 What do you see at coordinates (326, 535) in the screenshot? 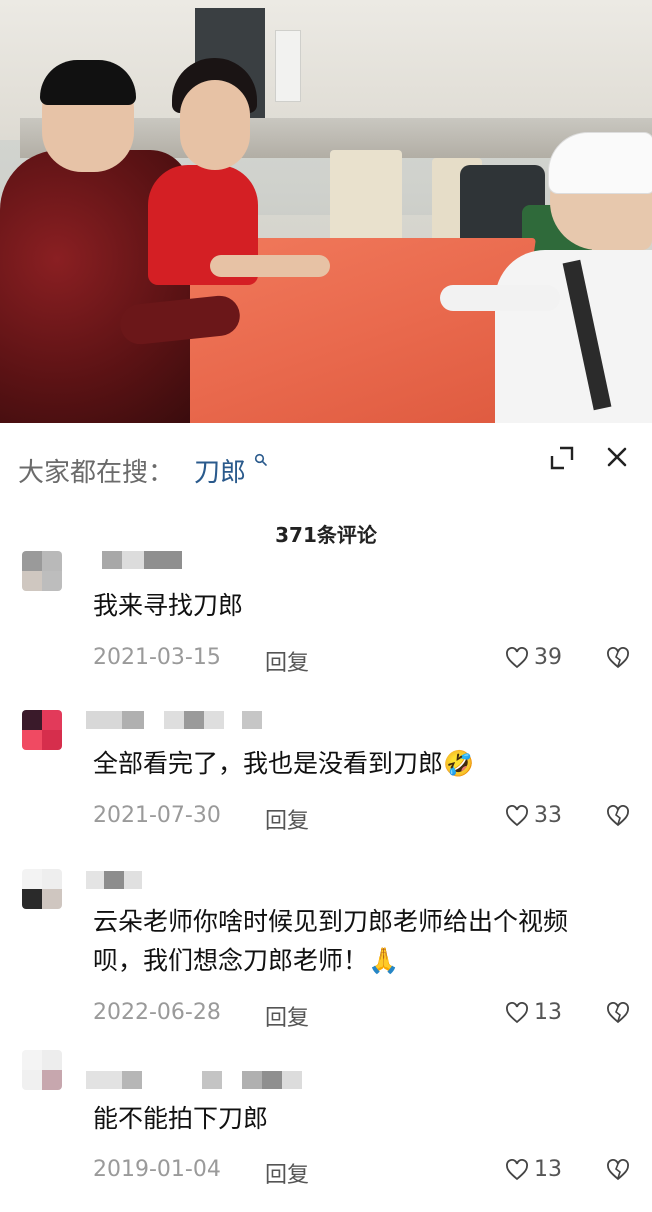
I see `comments-count: 371条评论` at bounding box center [326, 535].